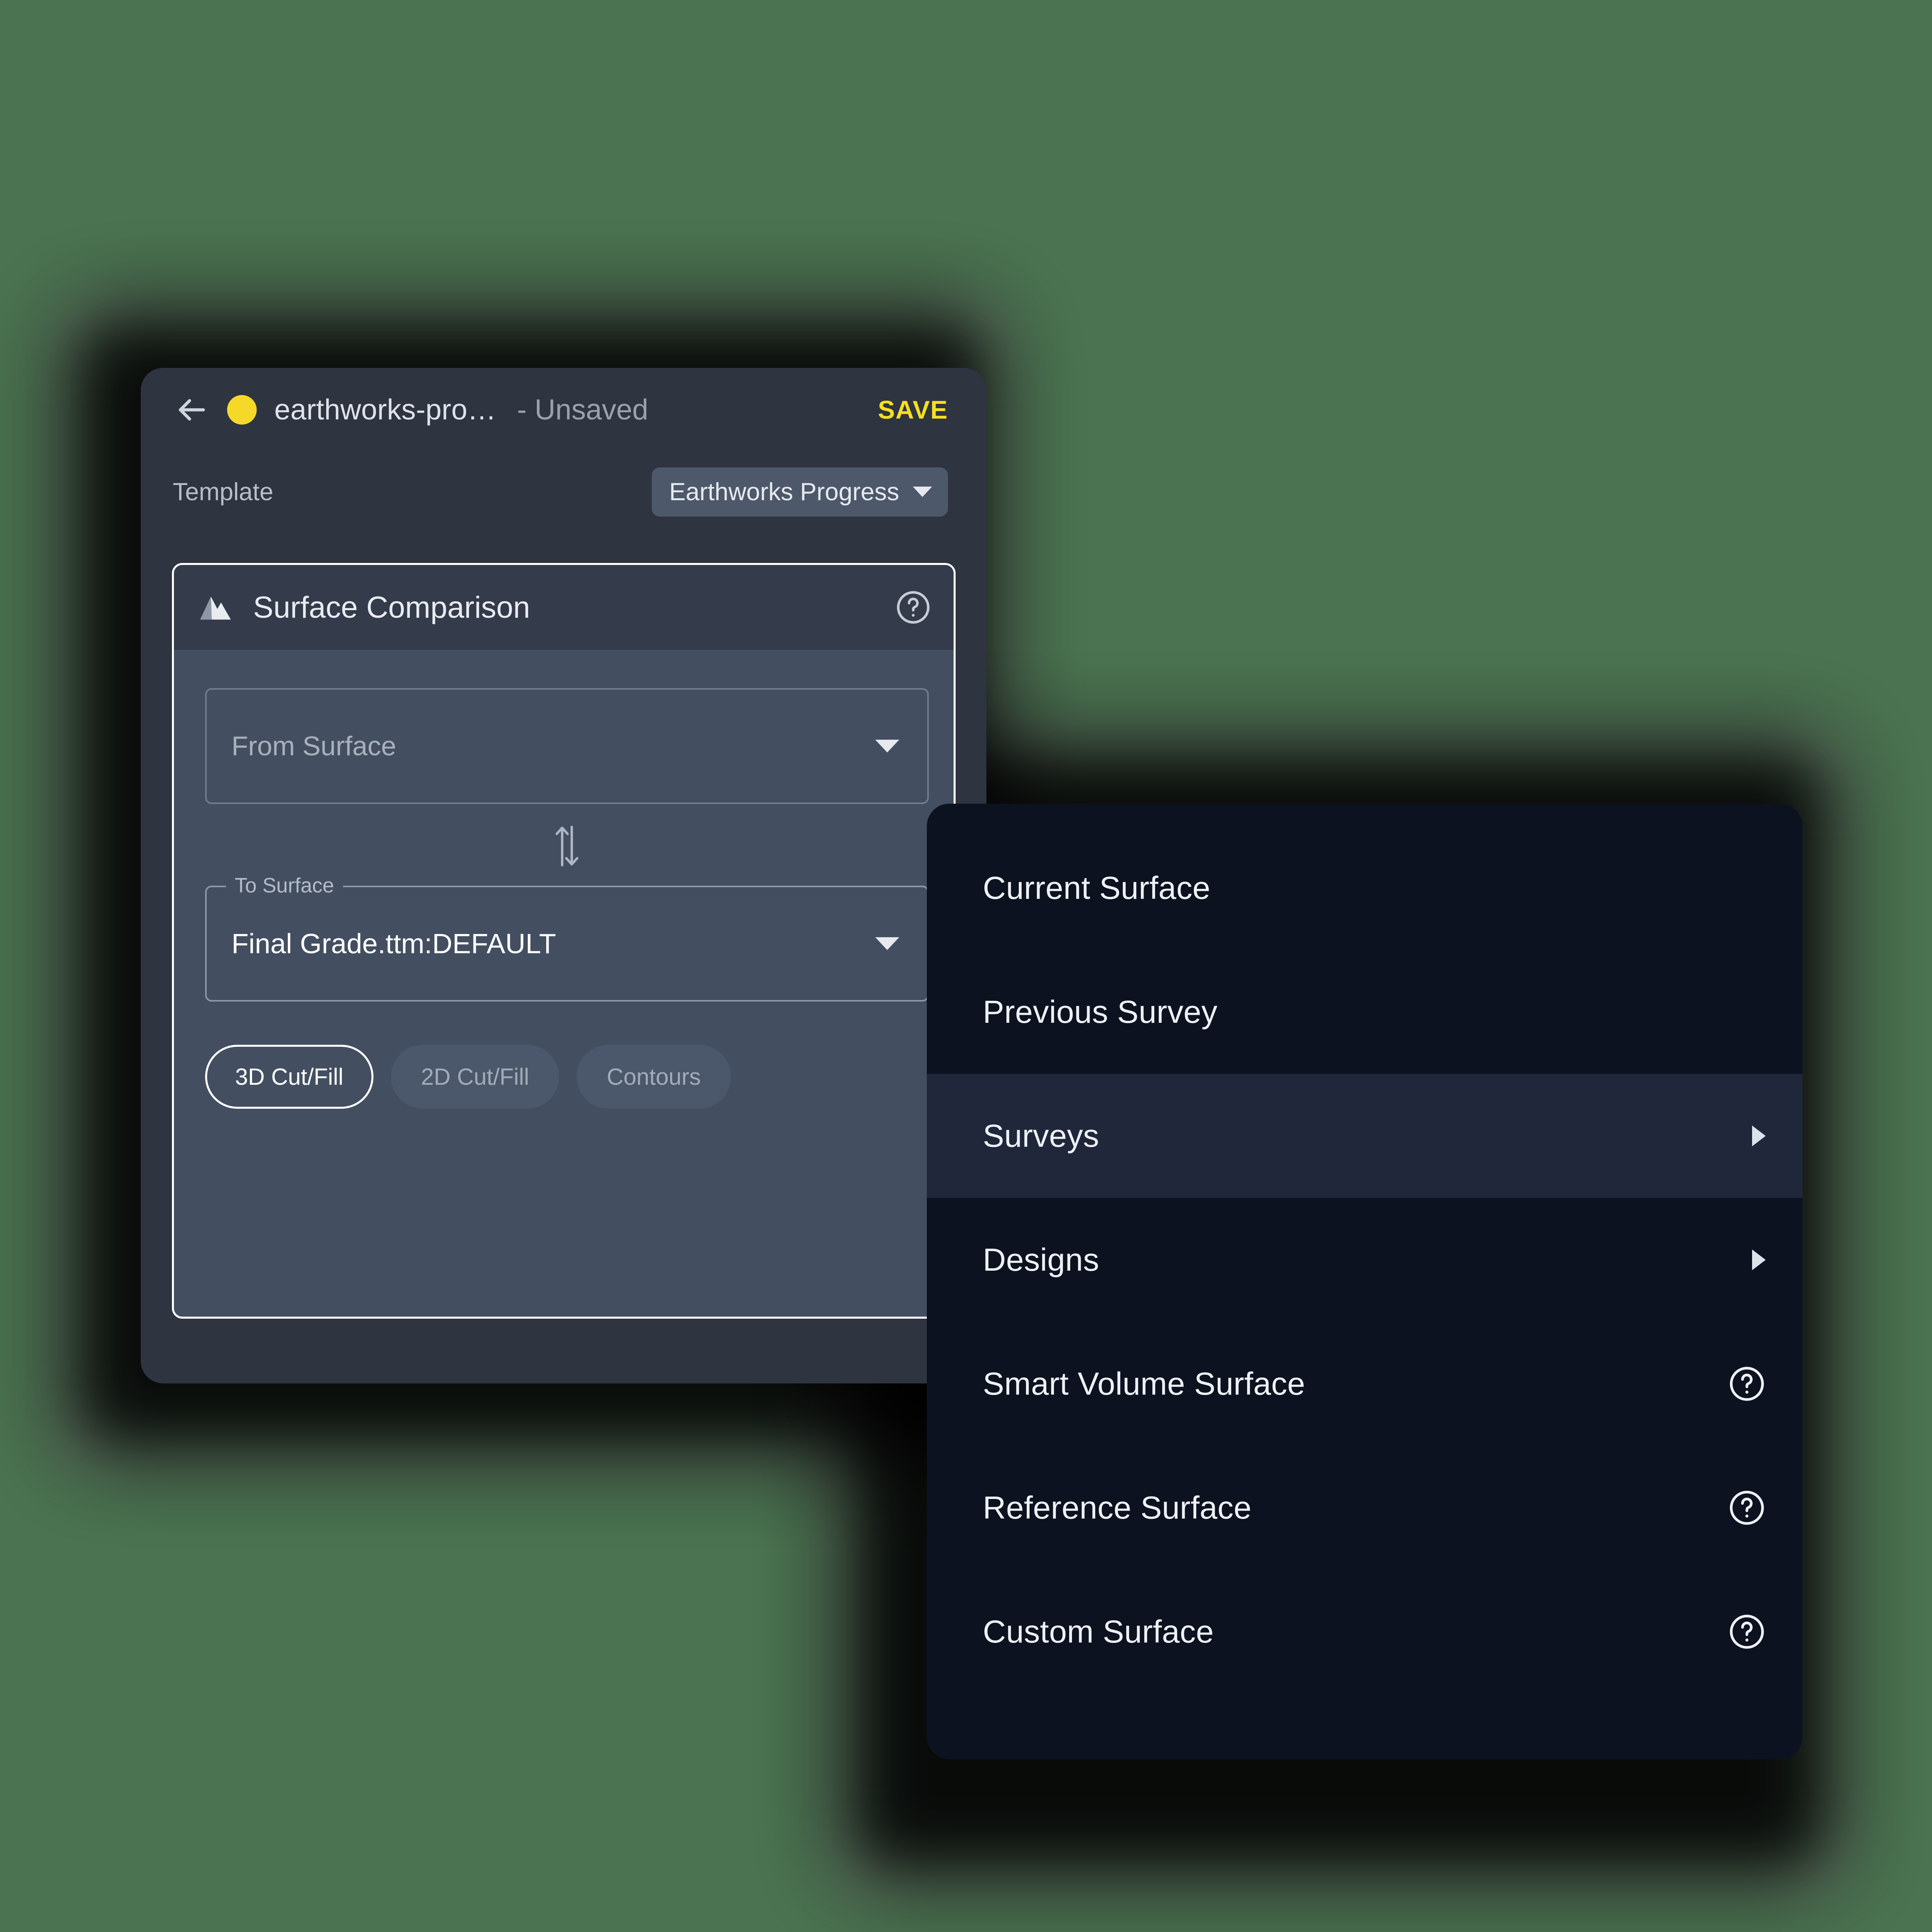 This screenshot has height=1932, width=1932. I want to click on menu-item-label: Surveys, so click(1041, 1136).